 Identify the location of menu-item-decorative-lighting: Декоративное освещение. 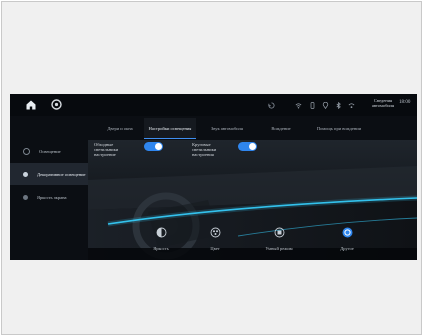
(49, 174).